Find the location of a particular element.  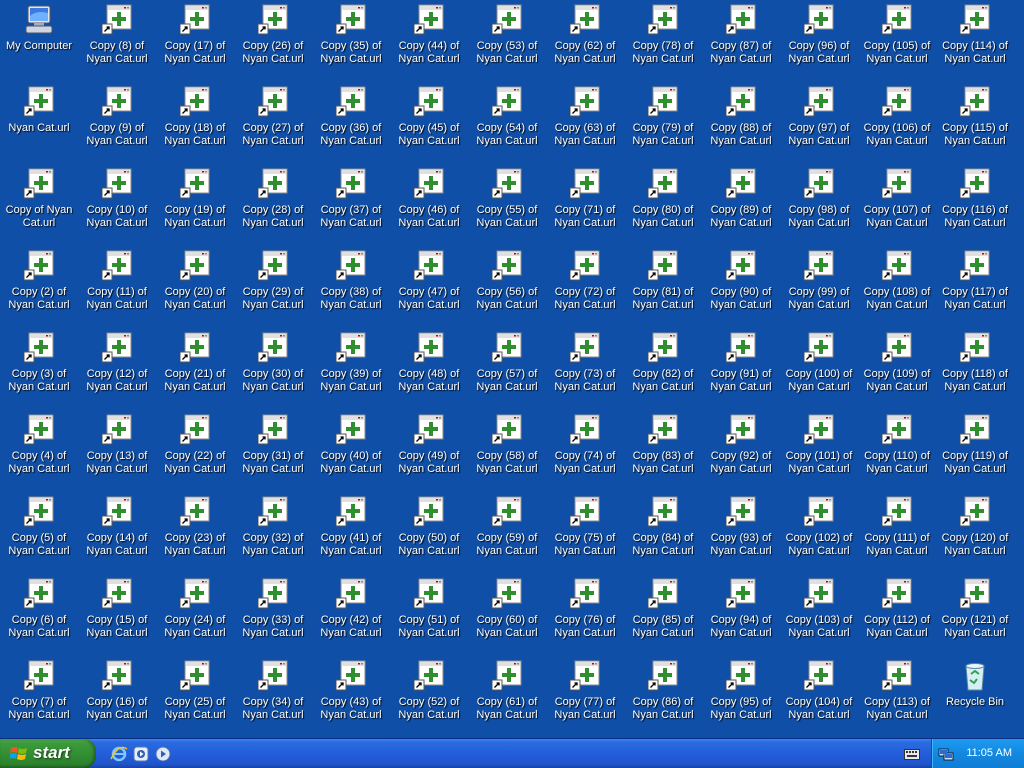

desktop-shortcut: Copy (8) of Nyan Cat.url is located at coordinates (117, 42).